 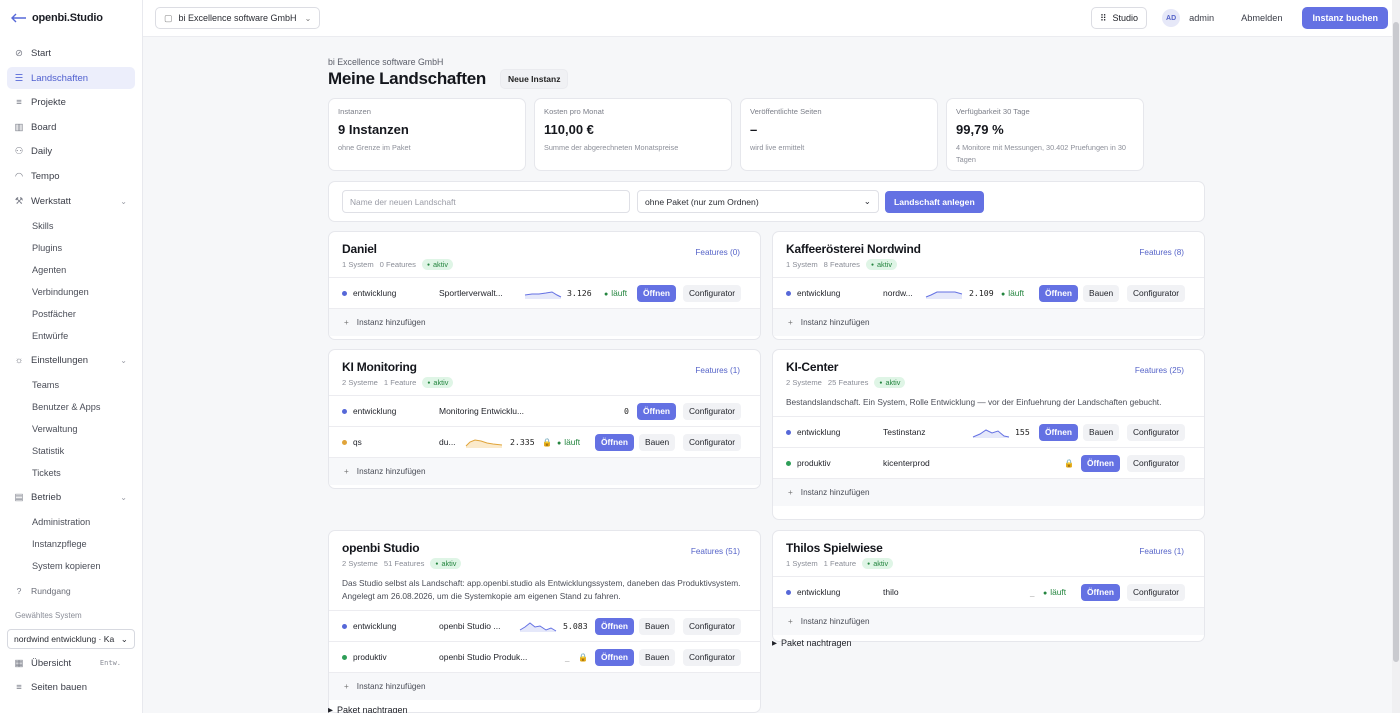 I want to click on sidebar-sub-entwuerfe: Entwürfe, so click(x=71, y=336).